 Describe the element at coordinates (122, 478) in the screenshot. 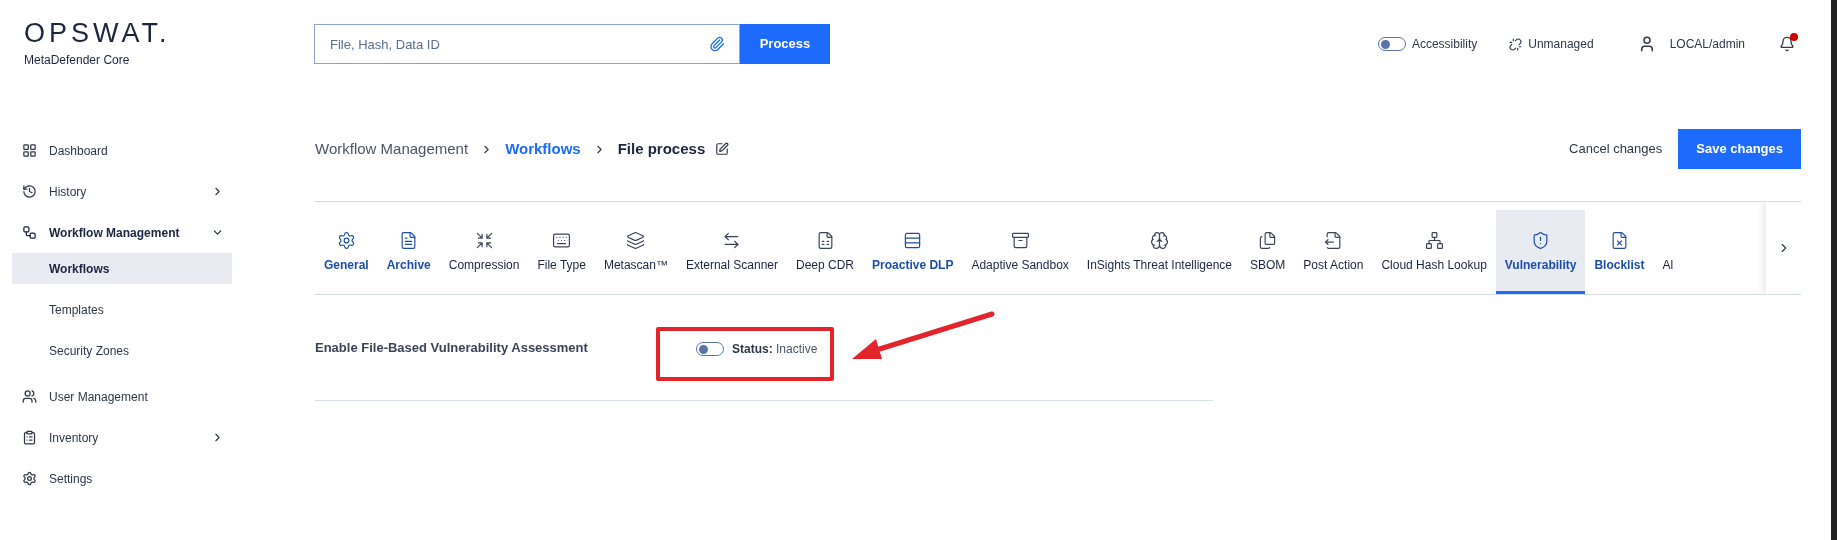

I see `sidebar-item: Settings` at that location.